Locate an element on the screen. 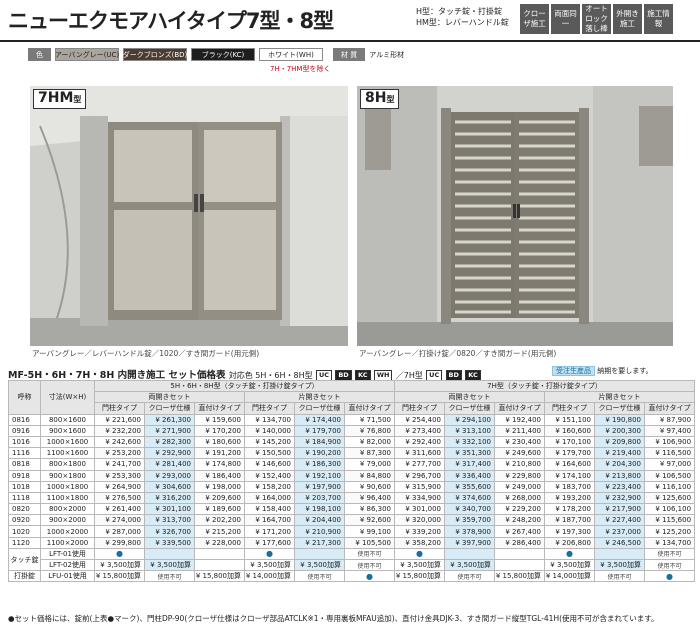  price-cell: ¥ 164,700 is located at coordinates (269, 520).